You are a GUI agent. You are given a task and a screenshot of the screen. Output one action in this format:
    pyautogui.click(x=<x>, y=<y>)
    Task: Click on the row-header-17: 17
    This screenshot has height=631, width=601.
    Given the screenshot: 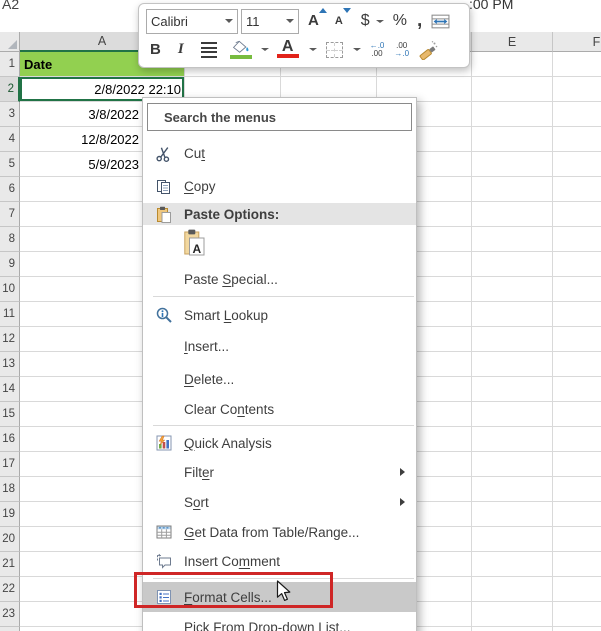 What is the action you would take?
    pyautogui.click(x=10, y=464)
    